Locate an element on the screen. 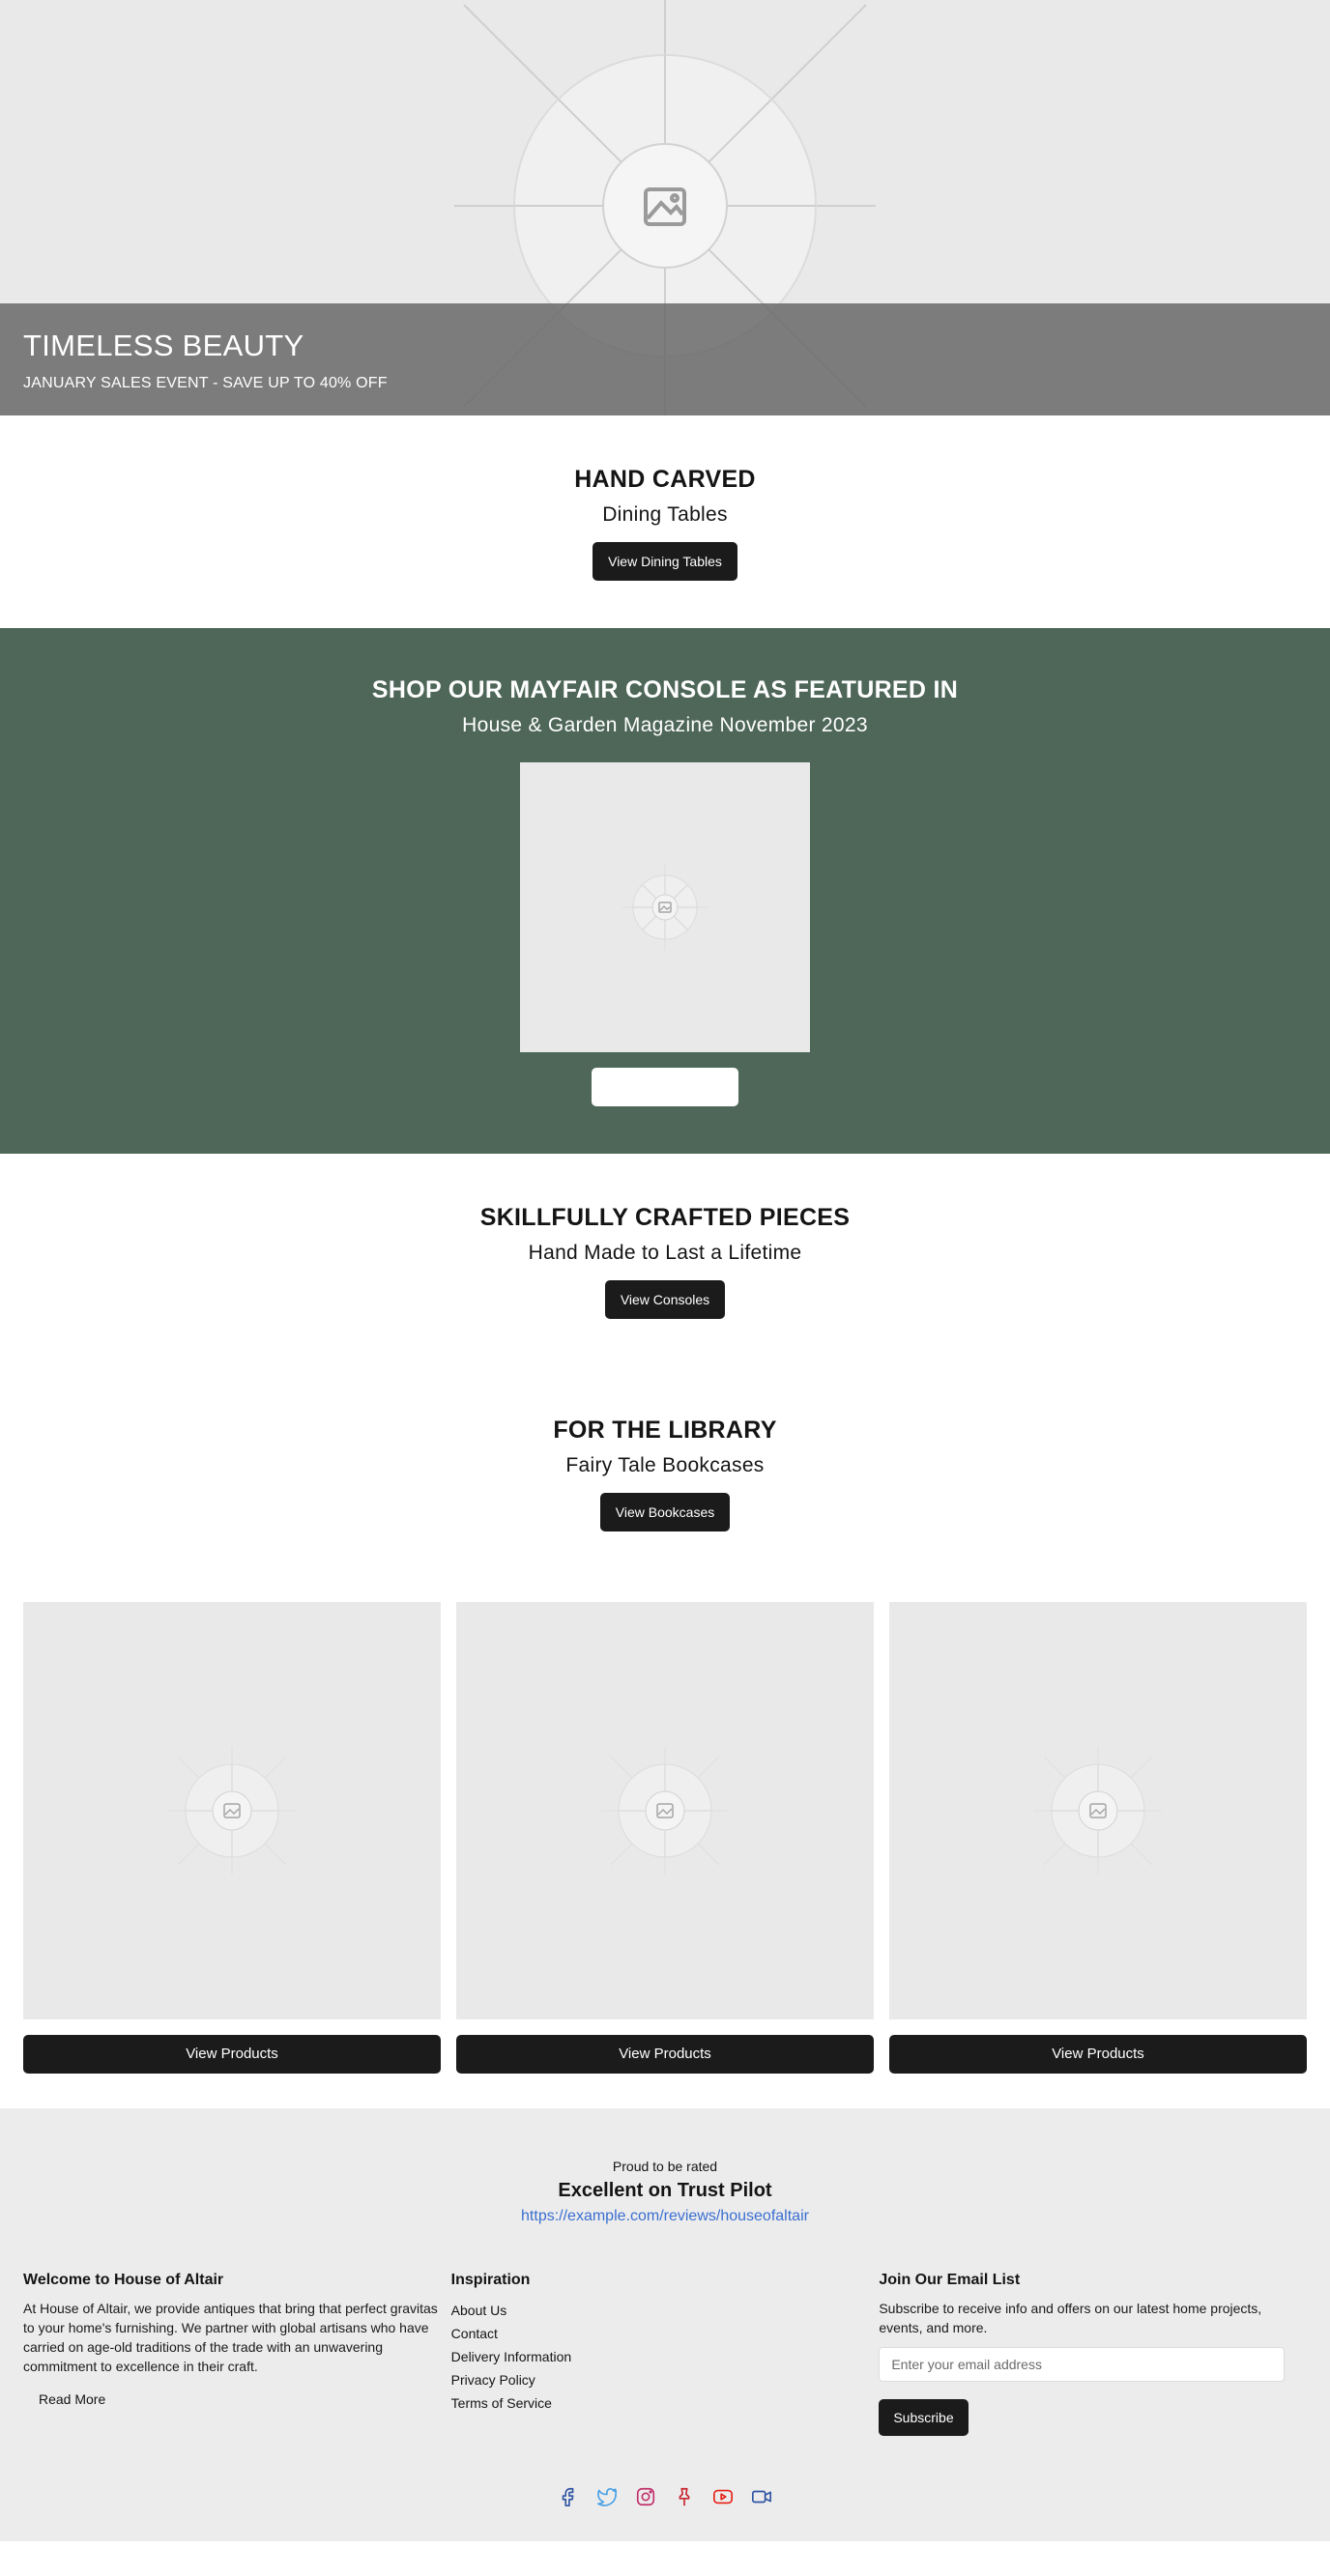  subscribe-button: Subscribe is located at coordinates (924, 2418).